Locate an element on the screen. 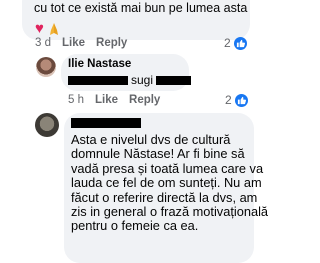 Image resolution: width=320 pixels, height=263 pixels. comment-timestamp: 3 d is located at coordinates (43, 43).